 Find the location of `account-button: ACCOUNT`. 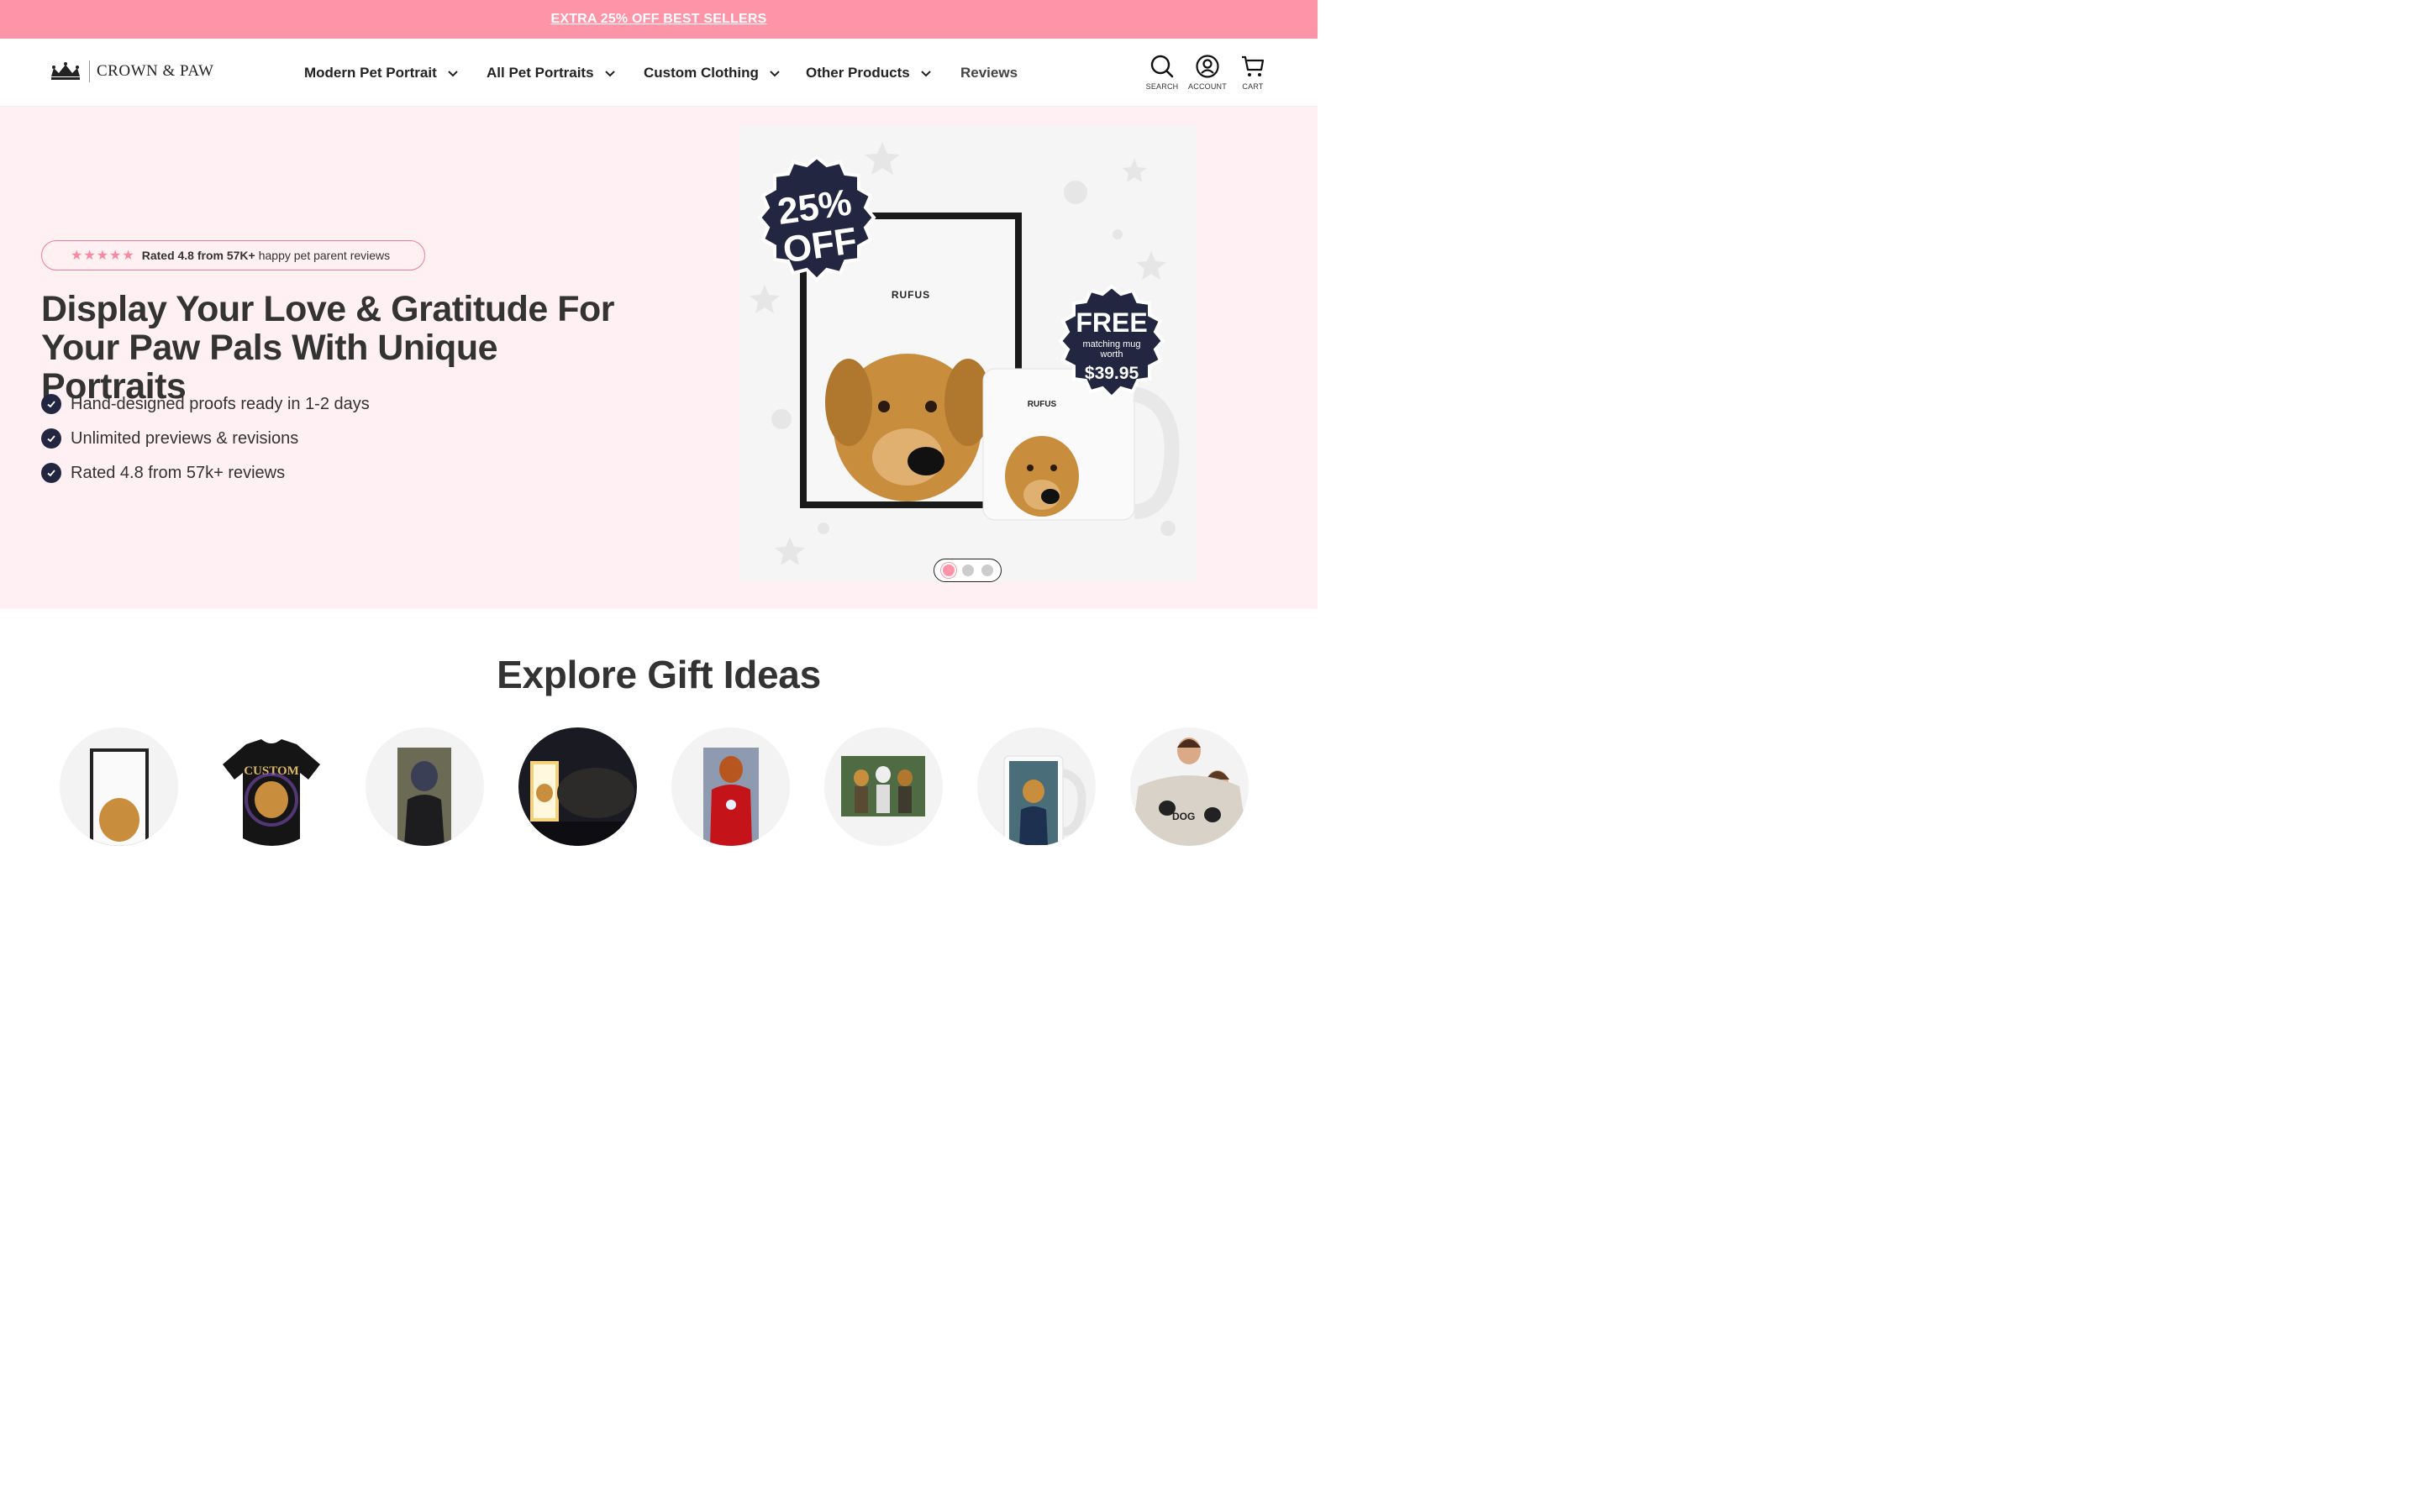

account-button: ACCOUNT is located at coordinates (1207, 72).